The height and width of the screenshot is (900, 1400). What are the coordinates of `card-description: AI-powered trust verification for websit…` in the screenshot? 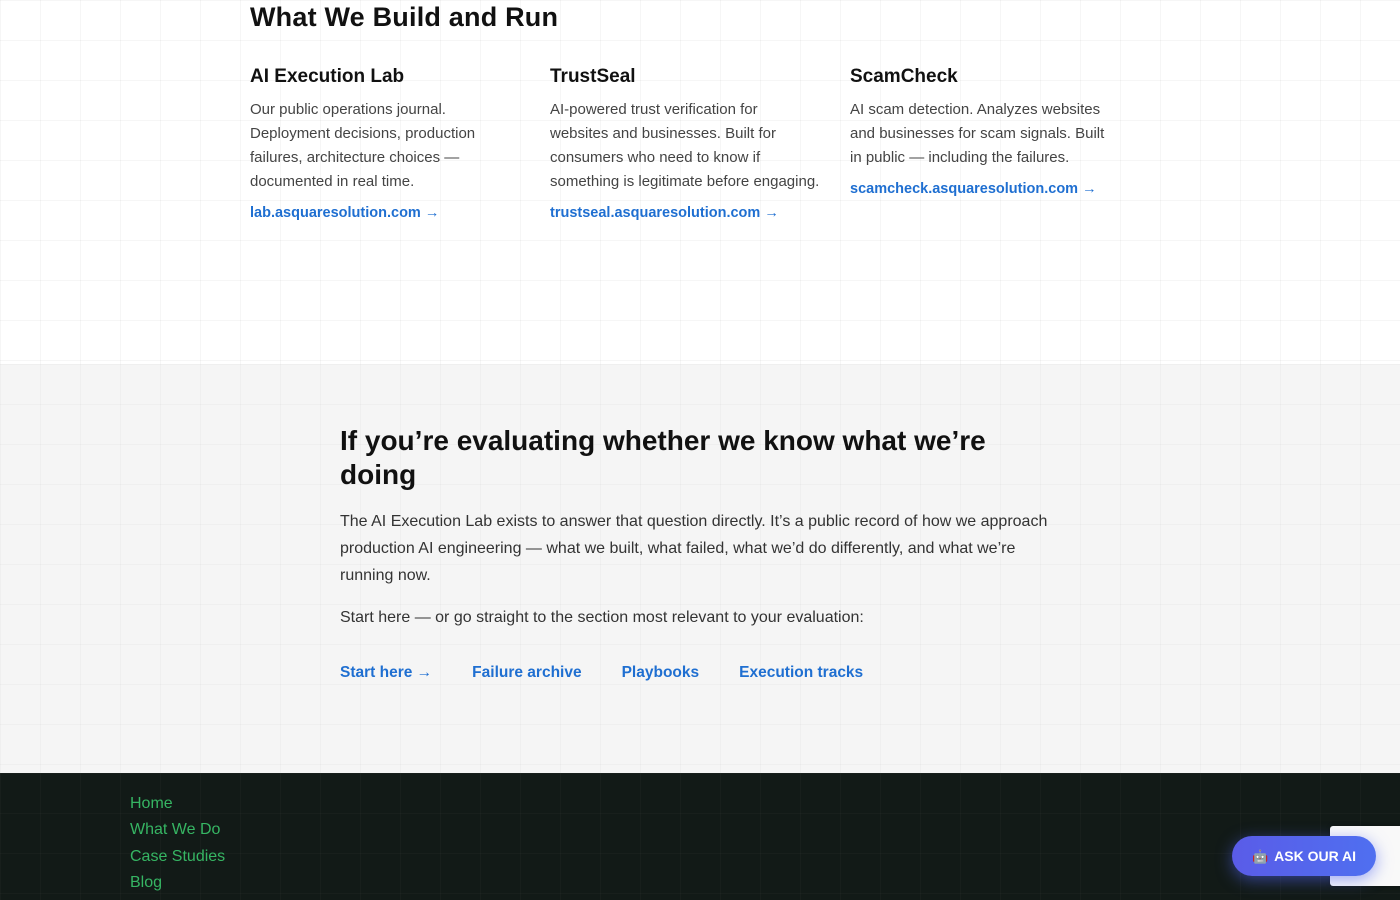 It's located at (685, 145).